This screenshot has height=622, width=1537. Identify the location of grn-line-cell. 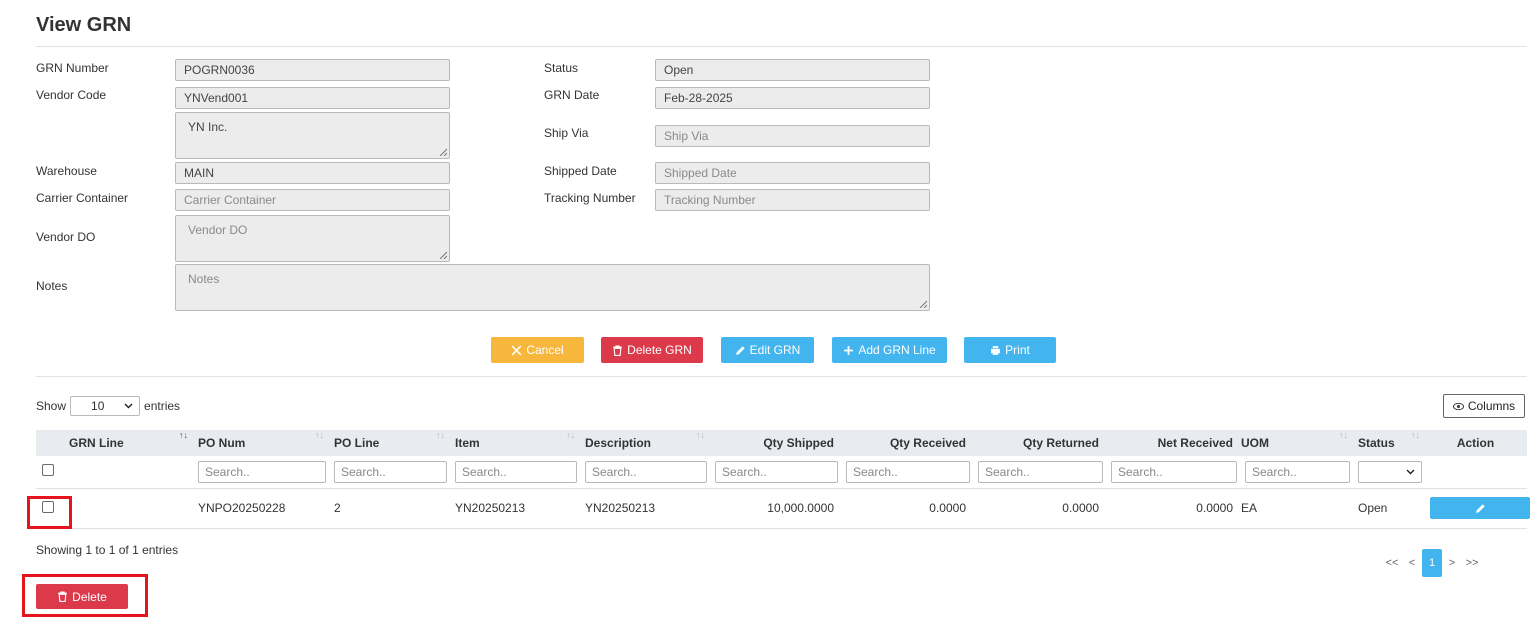
(127, 508).